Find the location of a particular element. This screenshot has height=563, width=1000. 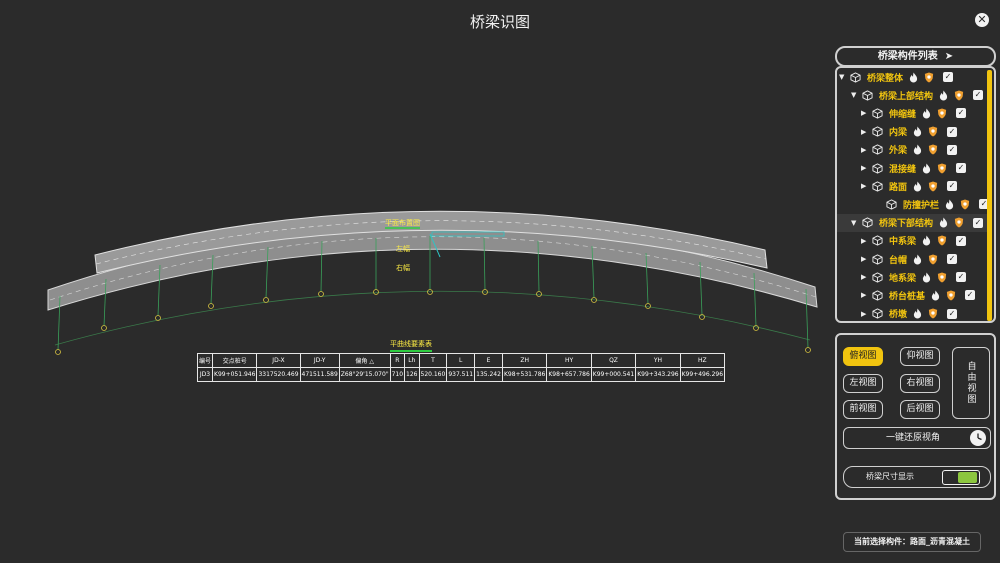

tree-item: ▶ 台帽 ✓ is located at coordinates (909, 259).